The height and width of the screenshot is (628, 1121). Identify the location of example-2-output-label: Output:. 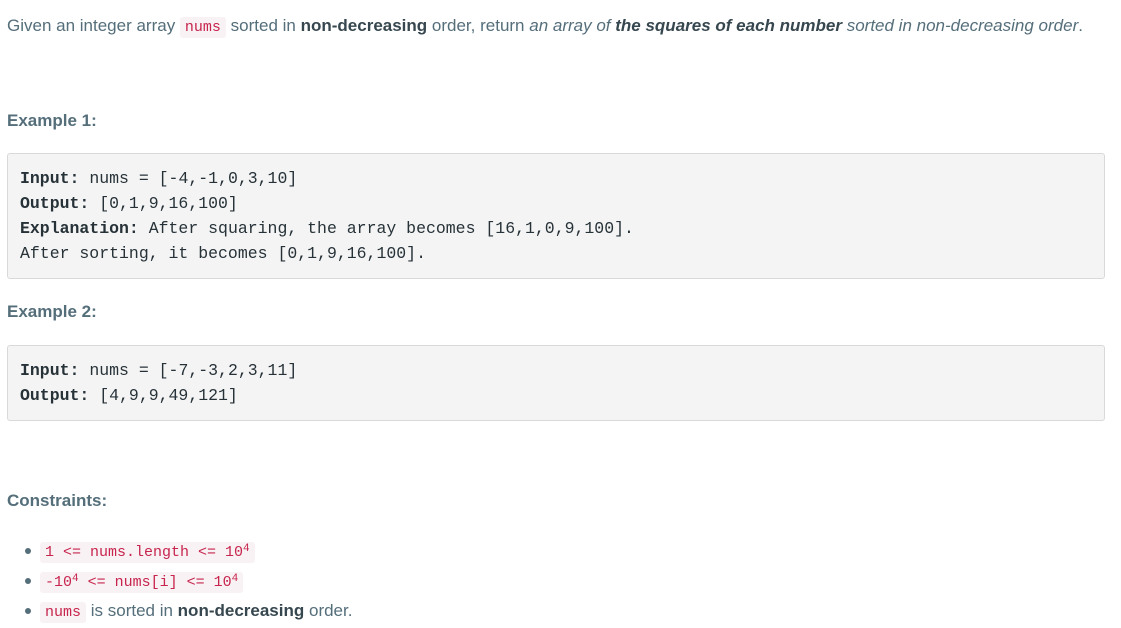
(55, 395).